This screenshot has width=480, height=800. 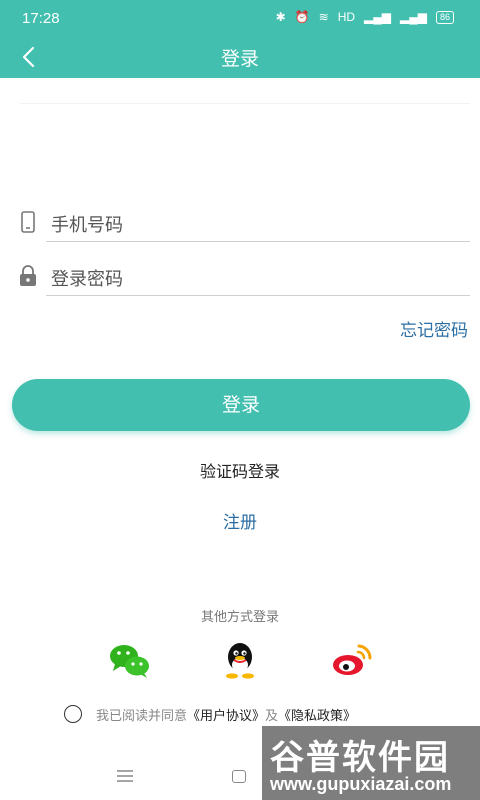 I want to click on user-agreement-link: 《用户协议》, so click(x=226, y=714).